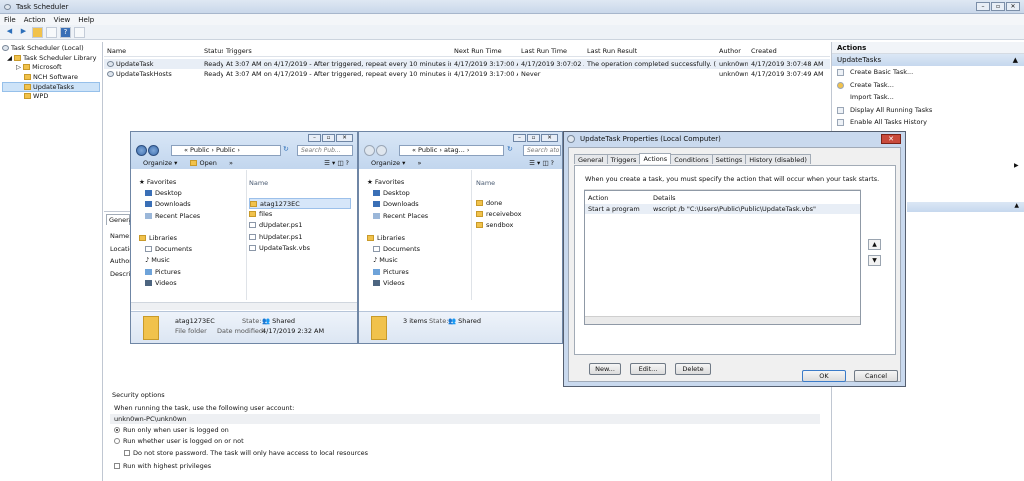 The image size is (1024, 481). I want to click on radio-logged-on: Run only when user is logged on, so click(171, 430).